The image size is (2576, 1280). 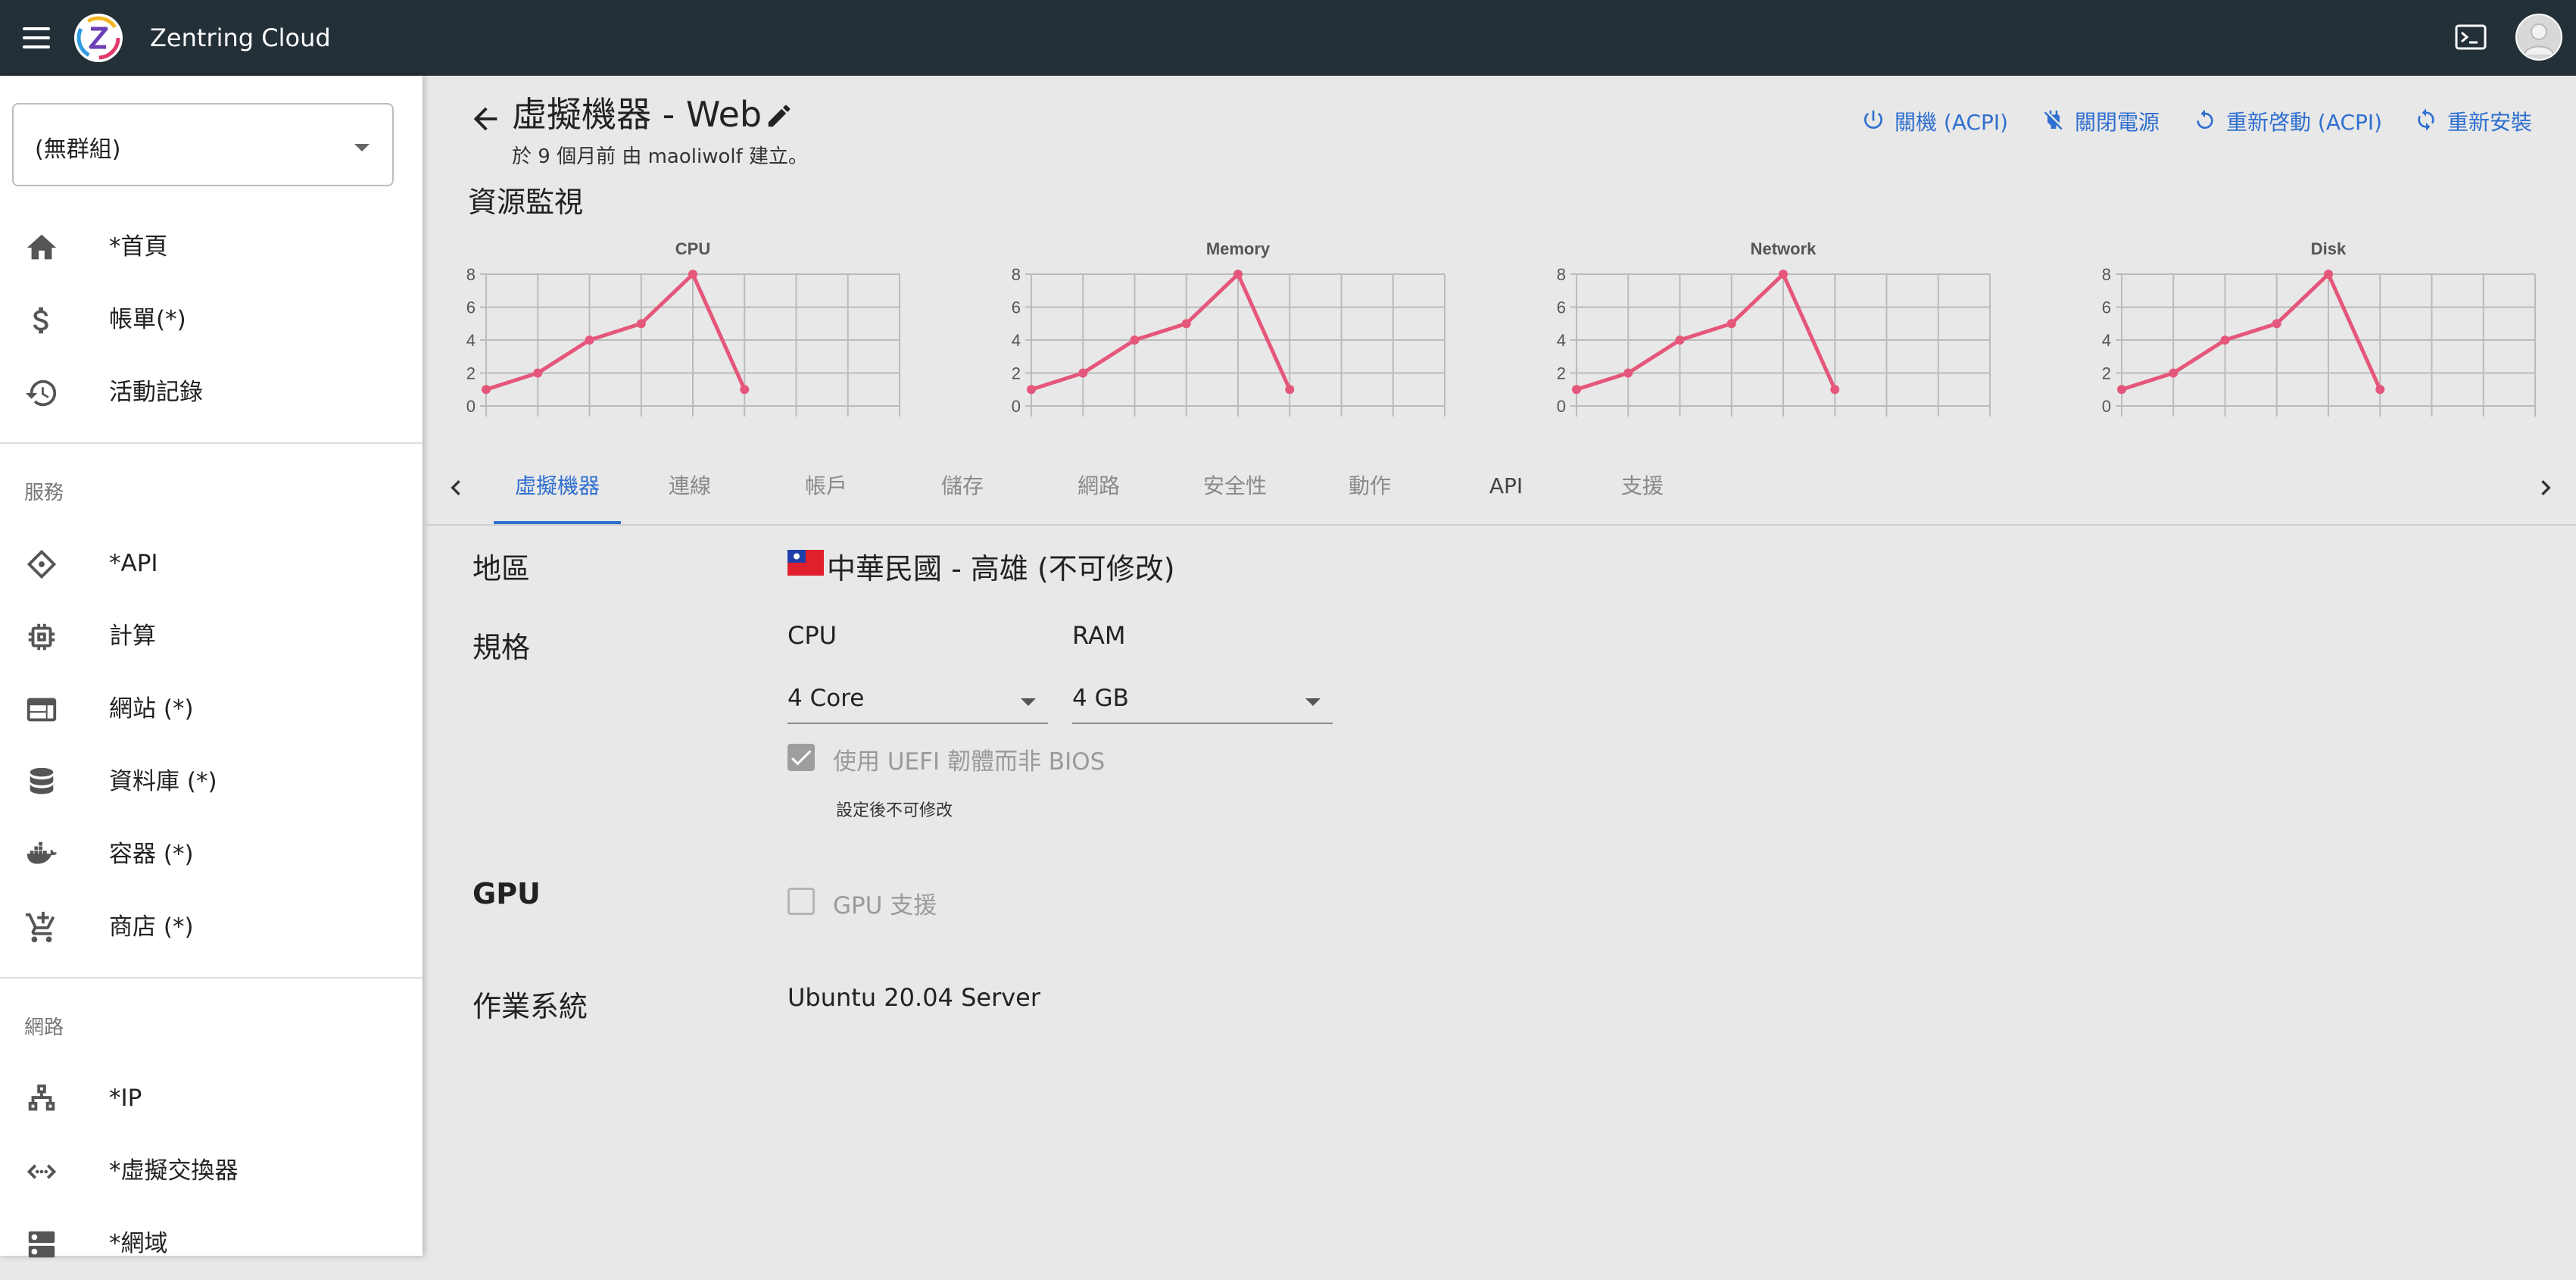 What do you see at coordinates (526, 202) in the screenshot?
I see `resource-monitor-title: 資源監視` at bounding box center [526, 202].